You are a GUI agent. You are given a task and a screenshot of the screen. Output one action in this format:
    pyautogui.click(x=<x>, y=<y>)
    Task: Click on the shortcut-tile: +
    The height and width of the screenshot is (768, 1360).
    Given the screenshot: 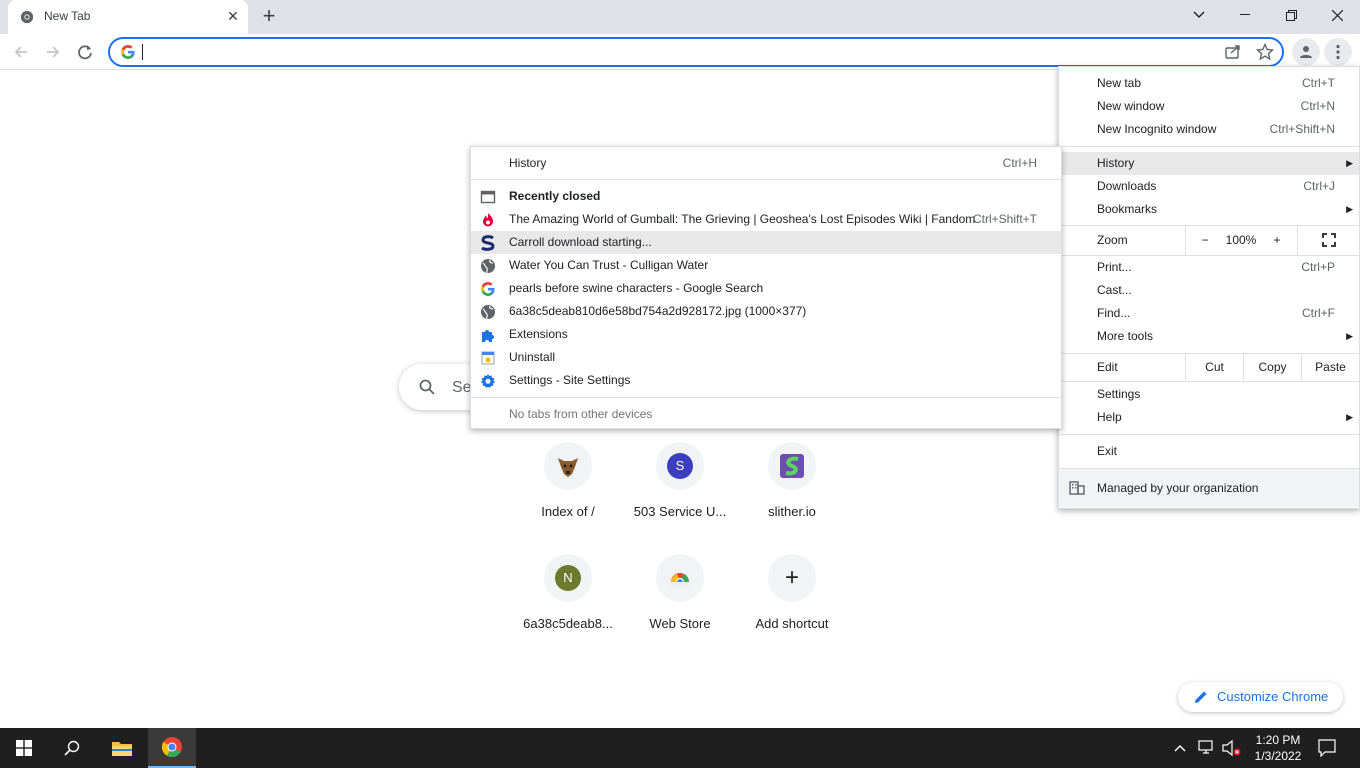 What is the action you would take?
    pyautogui.click(x=792, y=578)
    